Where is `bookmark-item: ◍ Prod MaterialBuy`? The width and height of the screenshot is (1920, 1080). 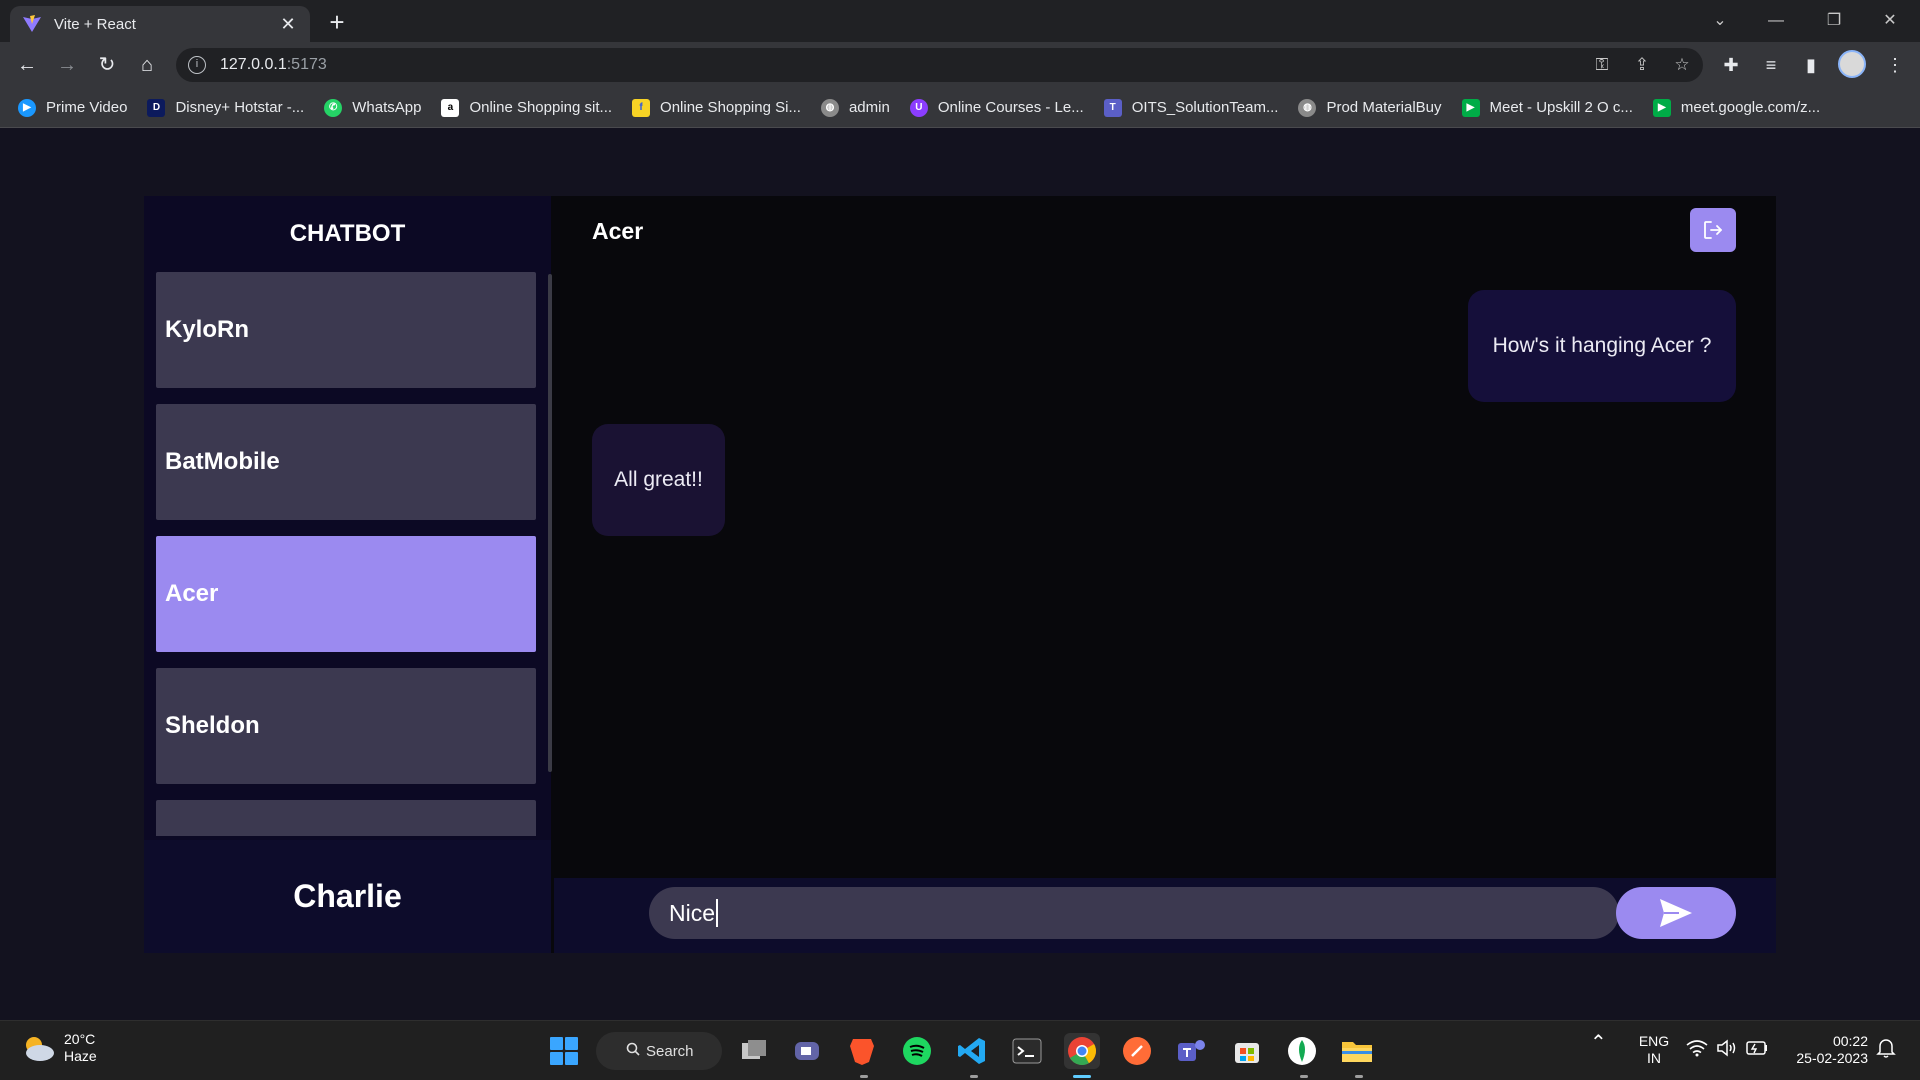
bookmark-item: ◍ Prod MaterialBuy is located at coordinates (1370, 107).